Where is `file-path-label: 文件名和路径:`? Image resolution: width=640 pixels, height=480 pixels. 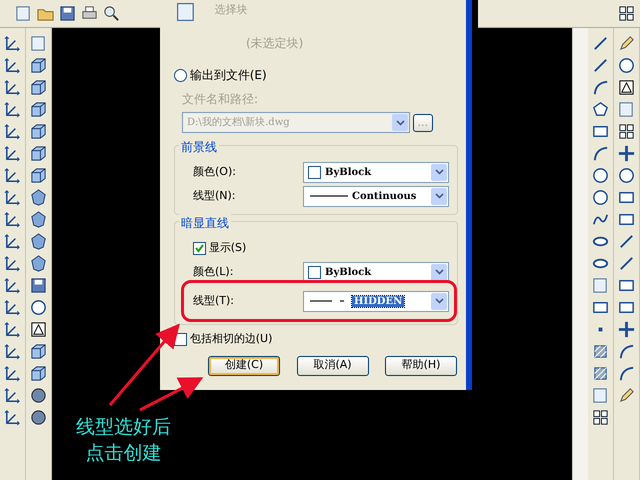
file-path-label: 文件名和路径: is located at coordinates (221, 99).